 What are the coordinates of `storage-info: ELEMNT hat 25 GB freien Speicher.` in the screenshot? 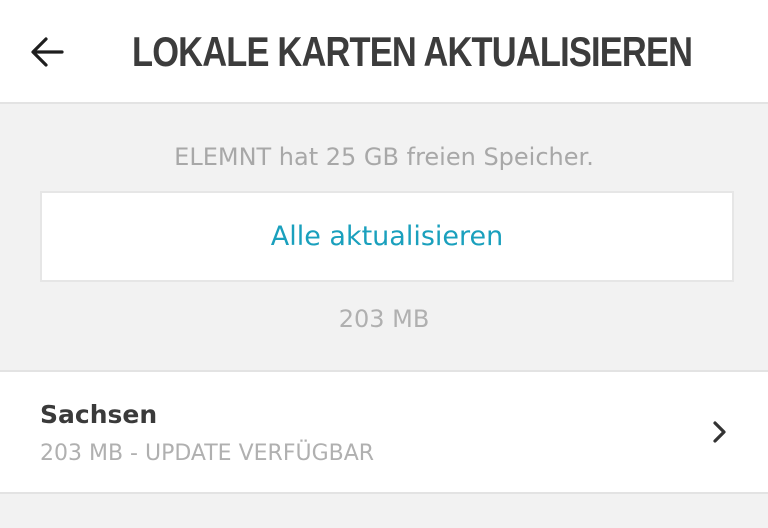 It's located at (384, 157).